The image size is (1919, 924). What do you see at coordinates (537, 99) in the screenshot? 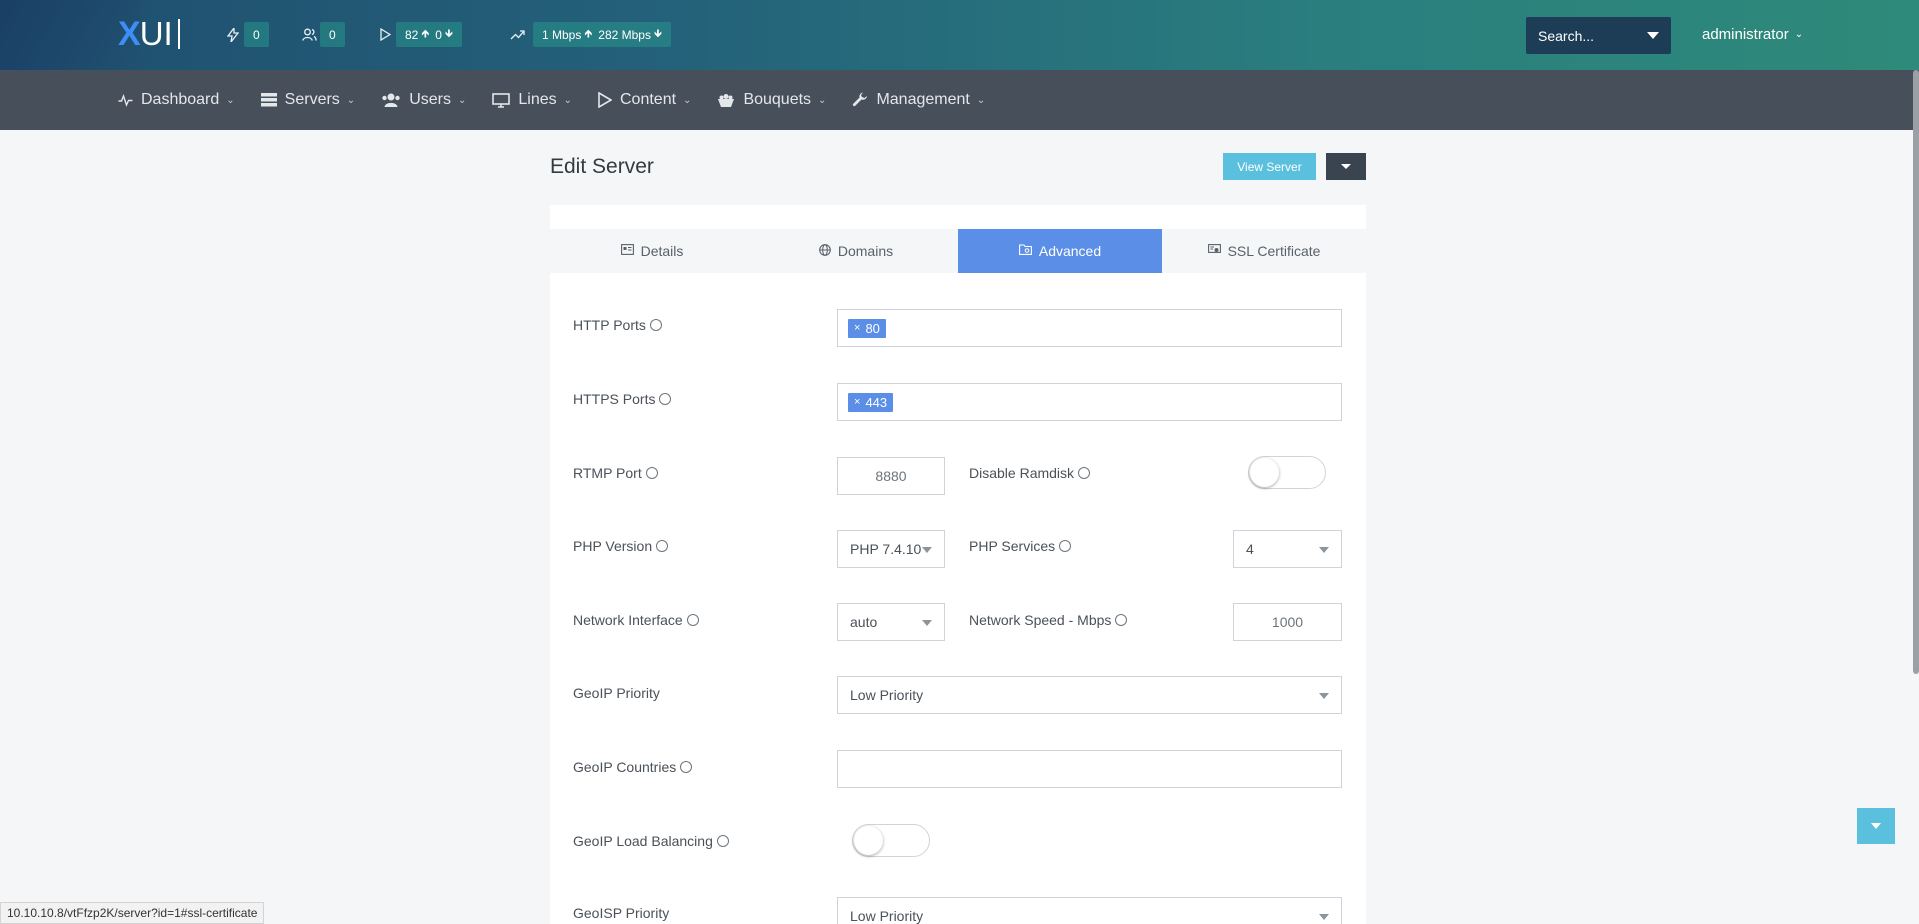
I see `nav-lines-label: Lines` at bounding box center [537, 99].